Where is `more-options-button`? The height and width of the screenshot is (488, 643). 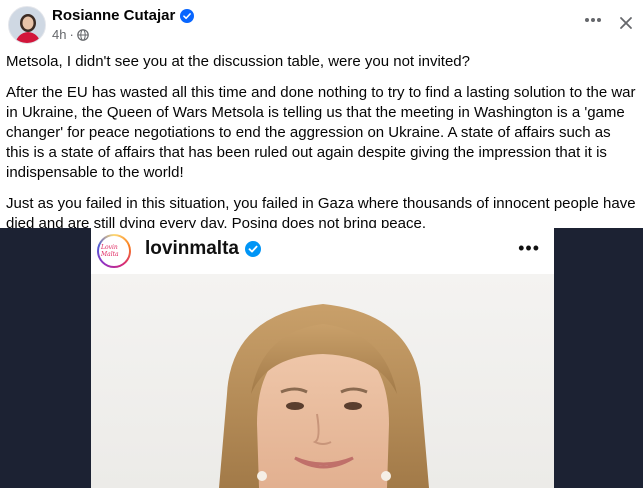
more-options-button is located at coordinates (593, 20).